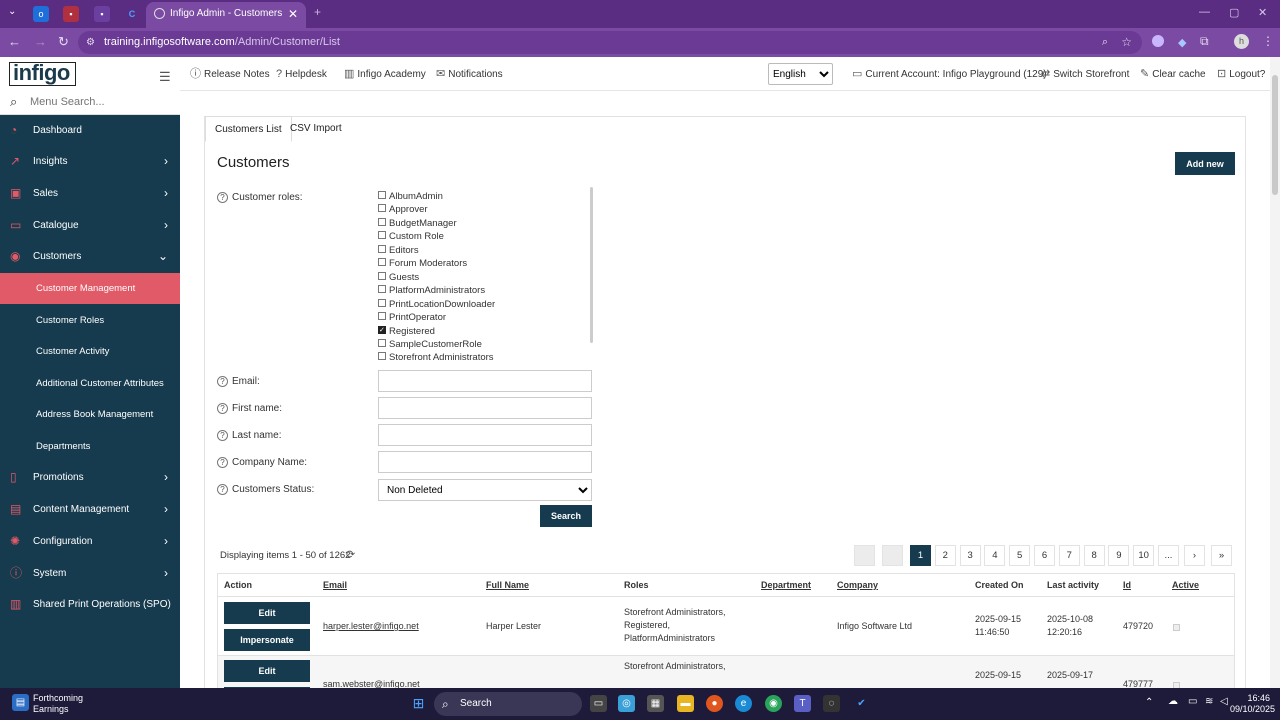 The width and height of the screenshot is (1280, 720). What do you see at coordinates (90, 414) in the screenshot?
I see `sidebar-subitem-address-book: Address Book Management` at bounding box center [90, 414].